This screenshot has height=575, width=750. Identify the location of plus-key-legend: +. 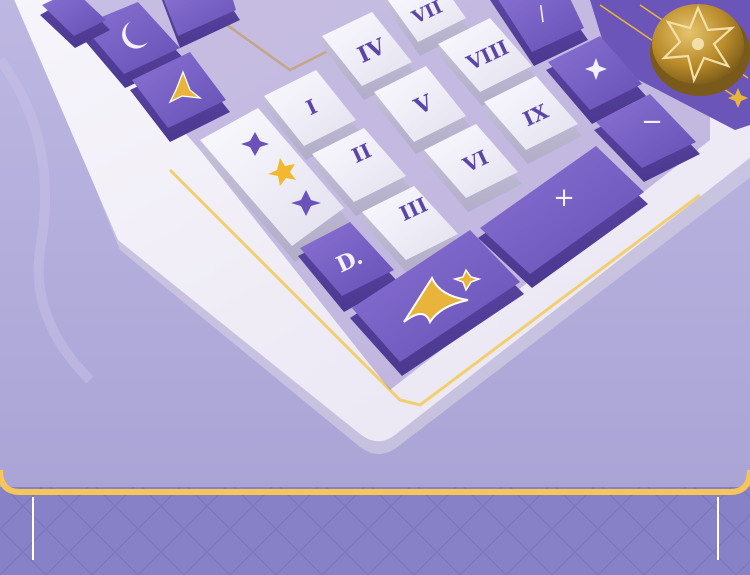
(564, 198).